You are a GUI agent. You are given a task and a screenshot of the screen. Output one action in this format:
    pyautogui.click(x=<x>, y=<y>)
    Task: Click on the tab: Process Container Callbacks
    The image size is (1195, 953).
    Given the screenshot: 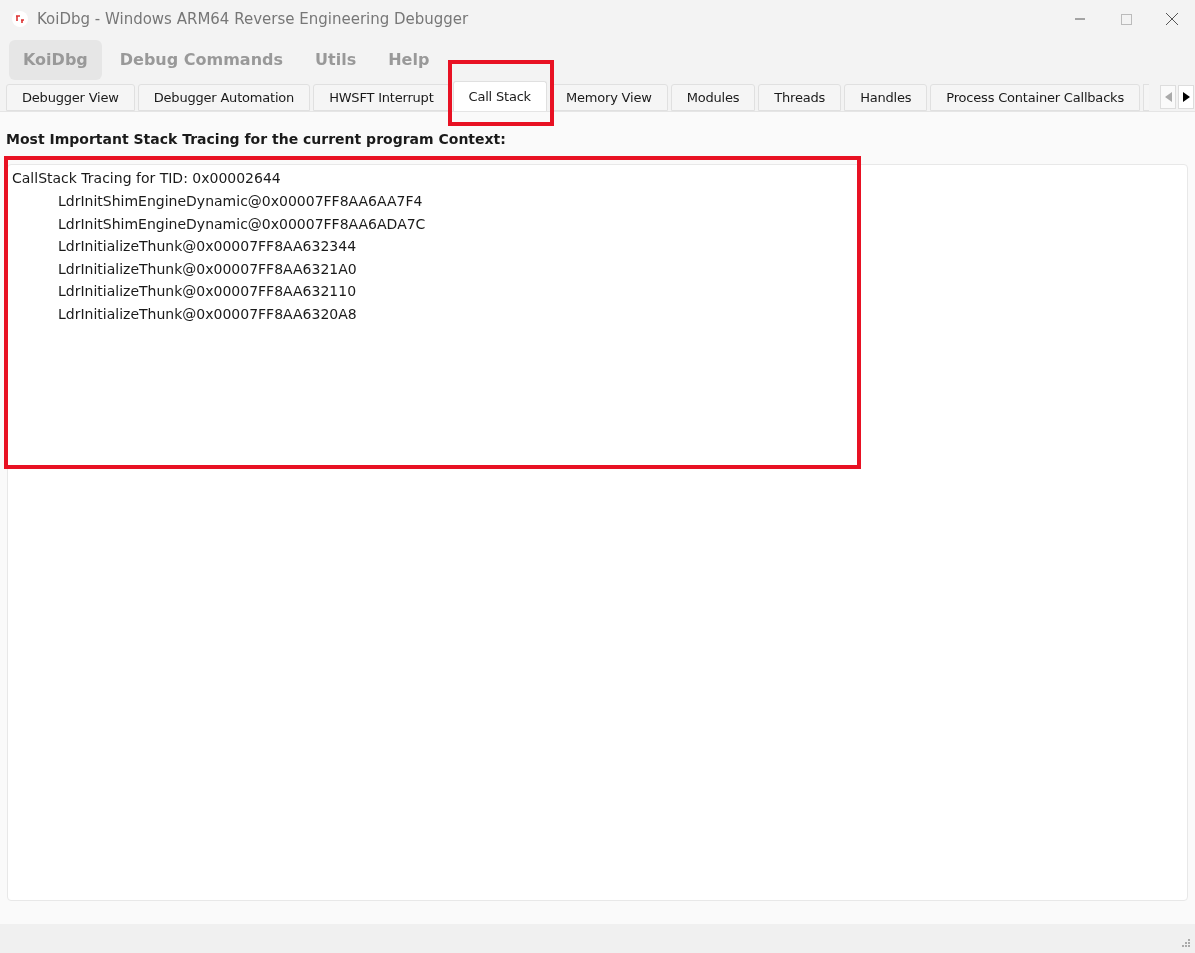 What is the action you would take?
    pyautogui.click(x=1035, y=97)
    